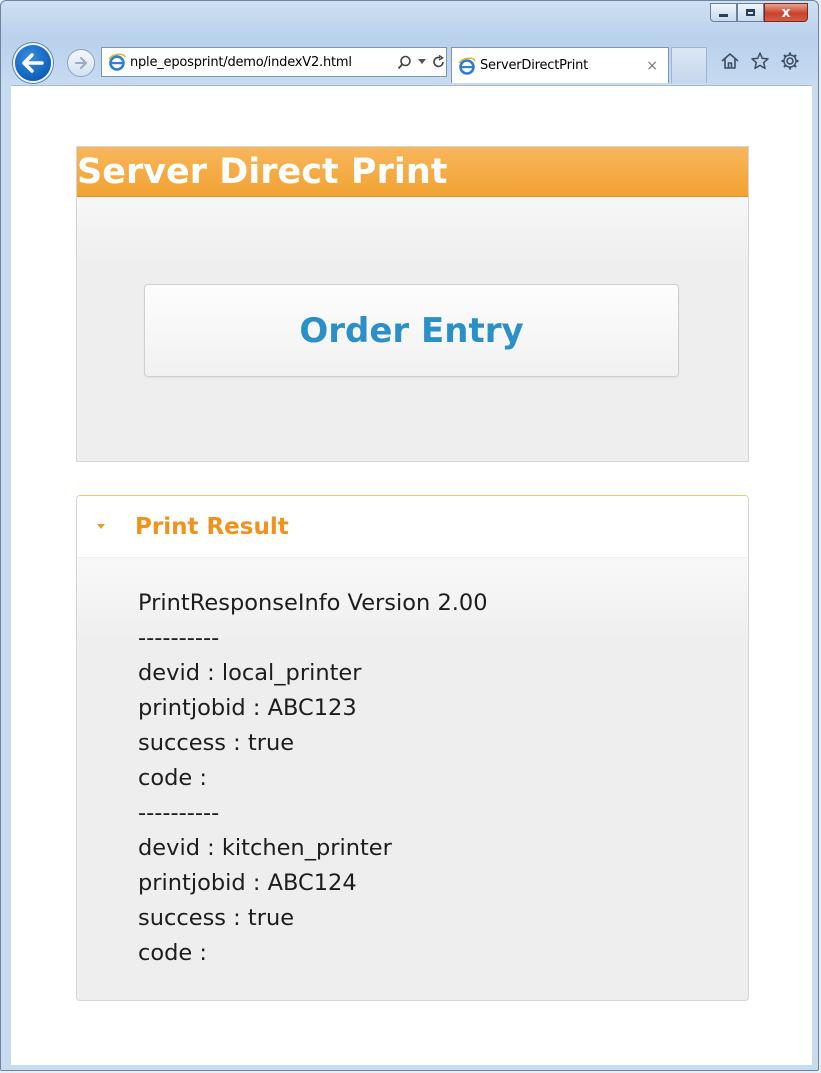  I want to click on minimize-button, so click(723, 12).